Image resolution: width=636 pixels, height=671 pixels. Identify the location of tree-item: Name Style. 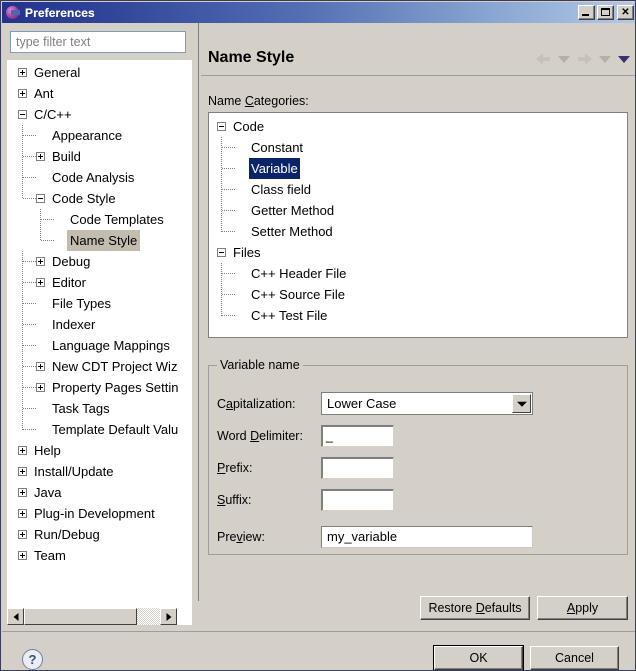
(99, 240).